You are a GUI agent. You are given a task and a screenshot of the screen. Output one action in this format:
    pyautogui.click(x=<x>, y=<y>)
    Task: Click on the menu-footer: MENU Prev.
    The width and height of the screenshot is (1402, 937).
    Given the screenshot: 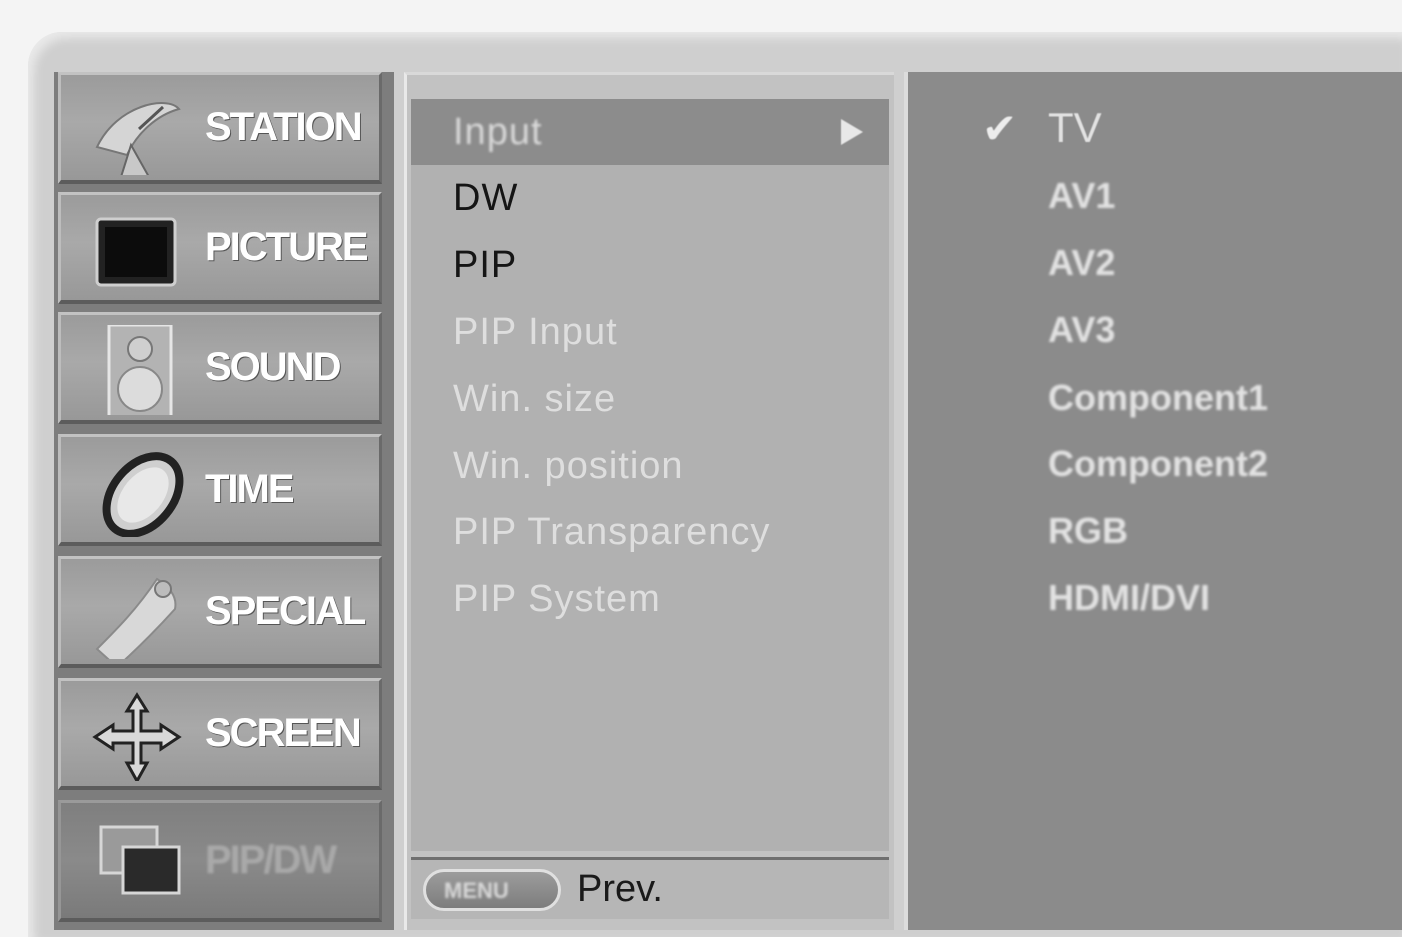 What is the action you would take?
    pyautogui.click(x=650, y=888)
    